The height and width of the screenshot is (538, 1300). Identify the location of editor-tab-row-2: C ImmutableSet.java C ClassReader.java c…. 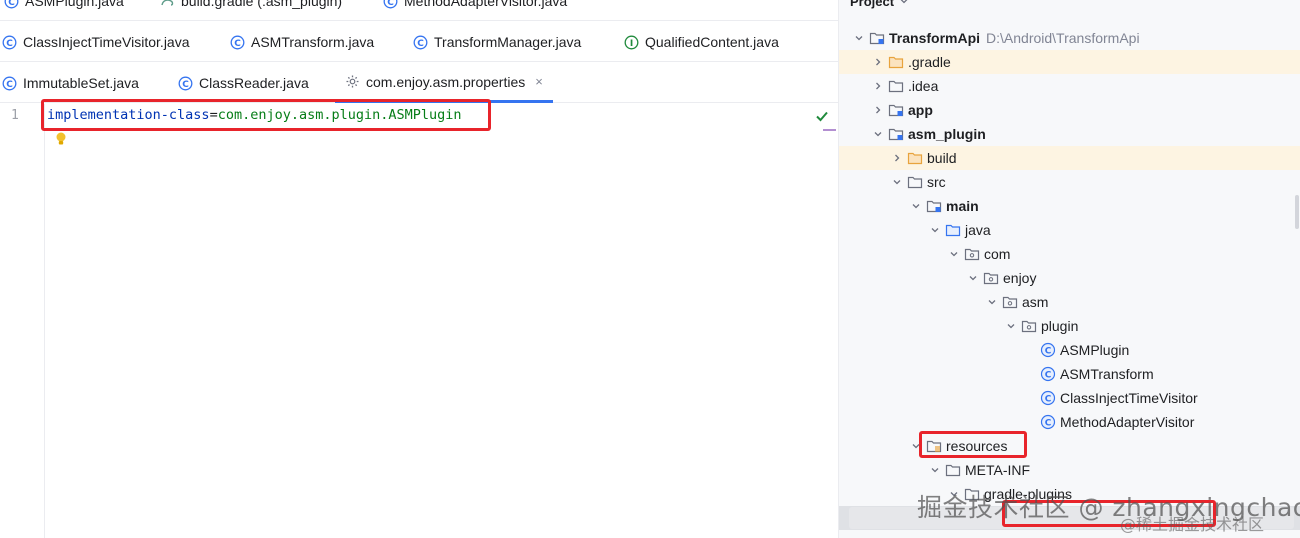
(419, 83).